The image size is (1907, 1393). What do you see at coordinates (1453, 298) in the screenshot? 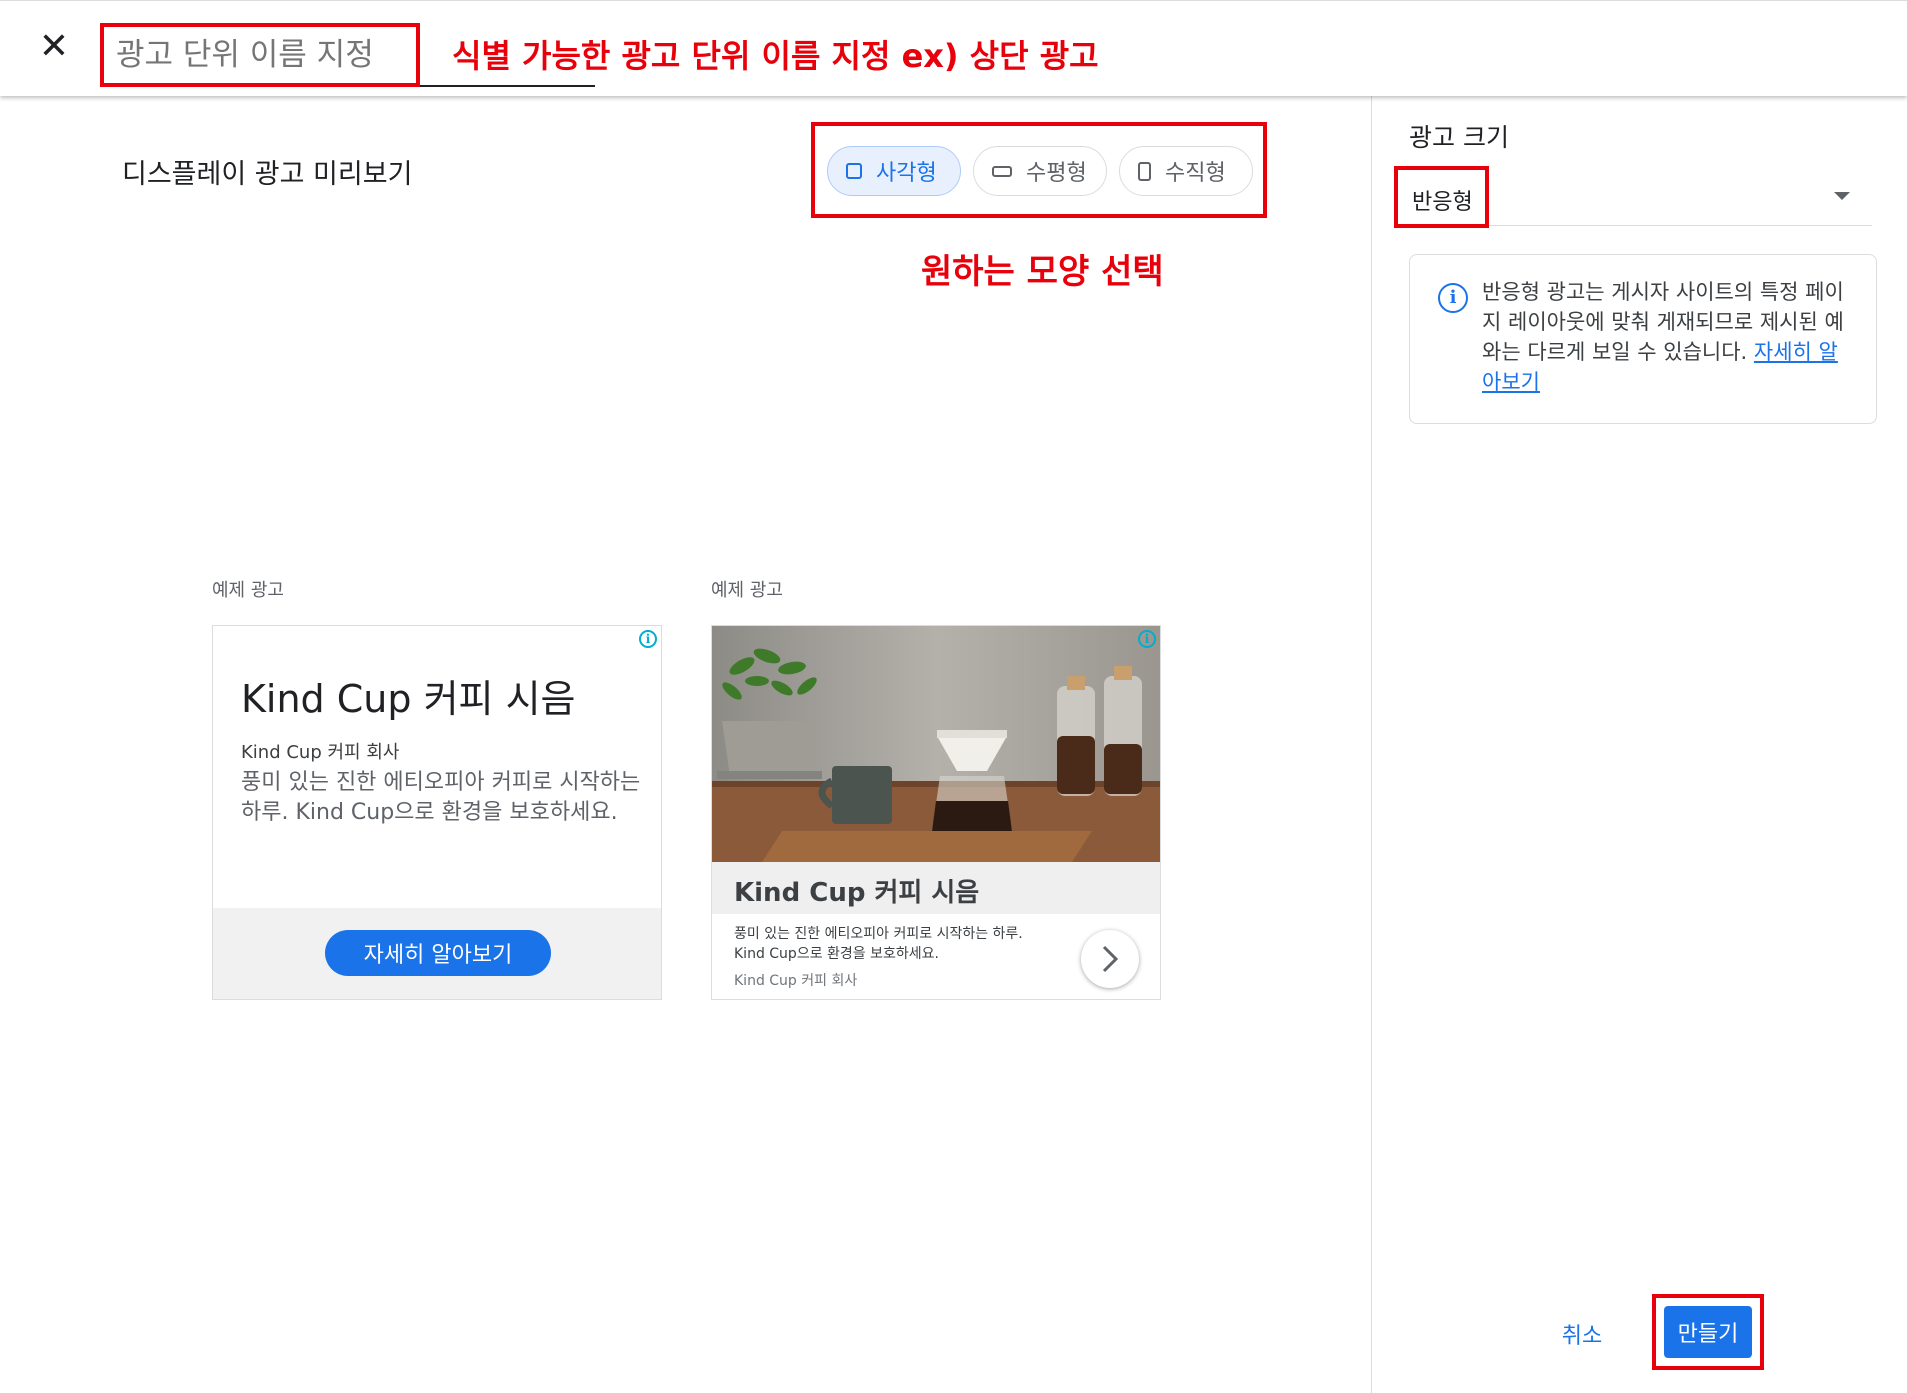
I see `info-icon: i` at bounding box center [1453, 298].